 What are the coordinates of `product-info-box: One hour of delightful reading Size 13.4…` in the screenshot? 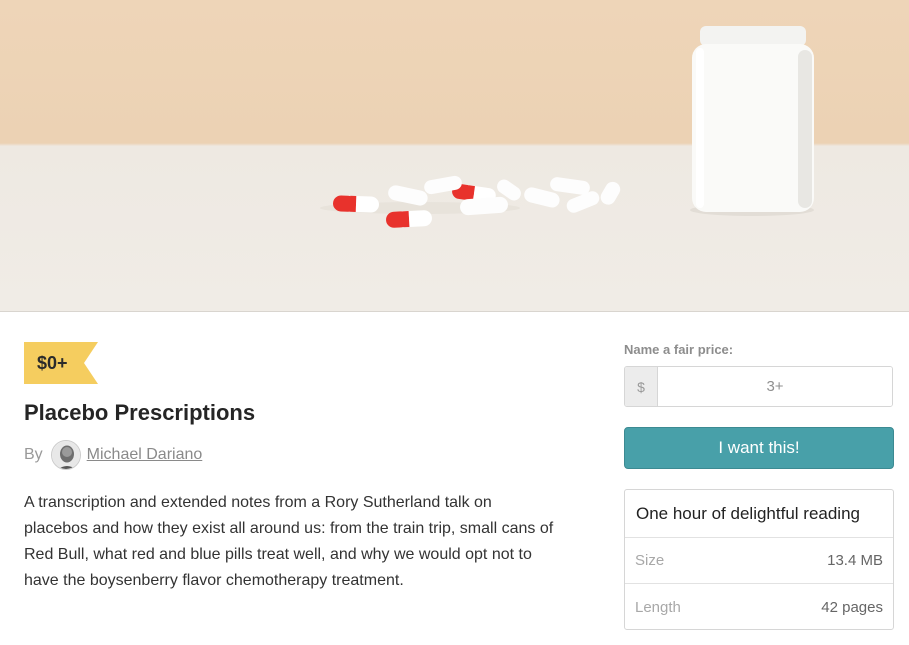 It's located at (759, 559).